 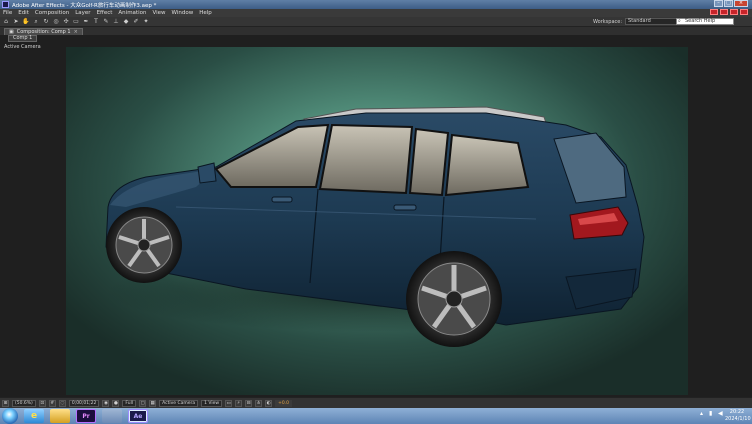 I want to click on window-controls: – □ ×, so click(x=731, y=3).